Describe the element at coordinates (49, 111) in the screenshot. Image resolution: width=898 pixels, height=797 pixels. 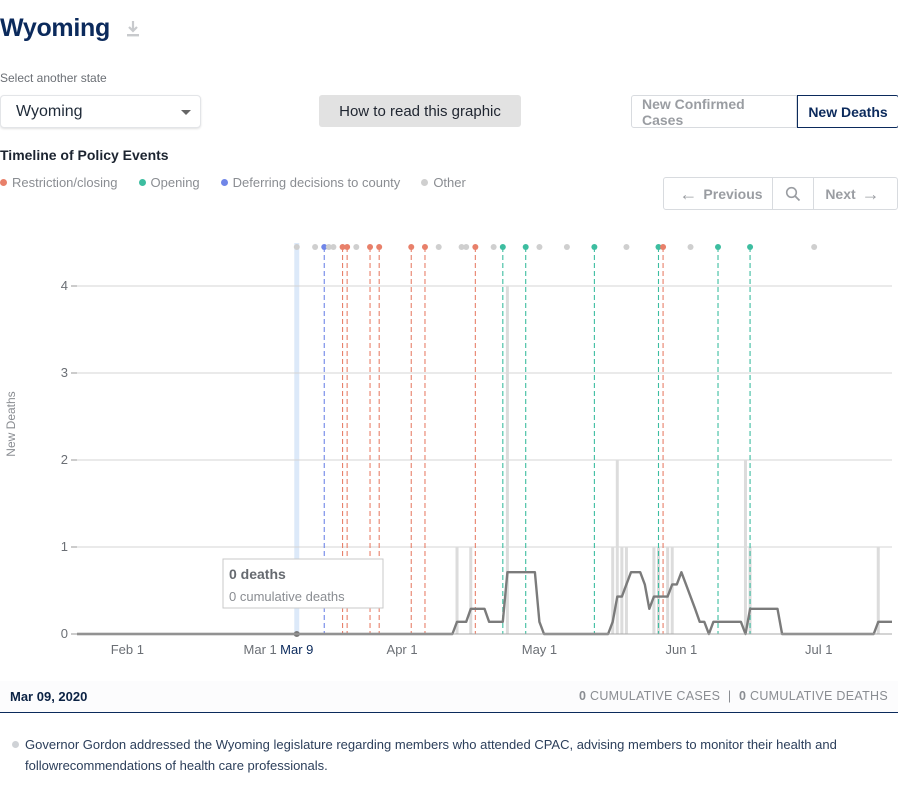
I see `state-select-value: Wyoming` at that location.